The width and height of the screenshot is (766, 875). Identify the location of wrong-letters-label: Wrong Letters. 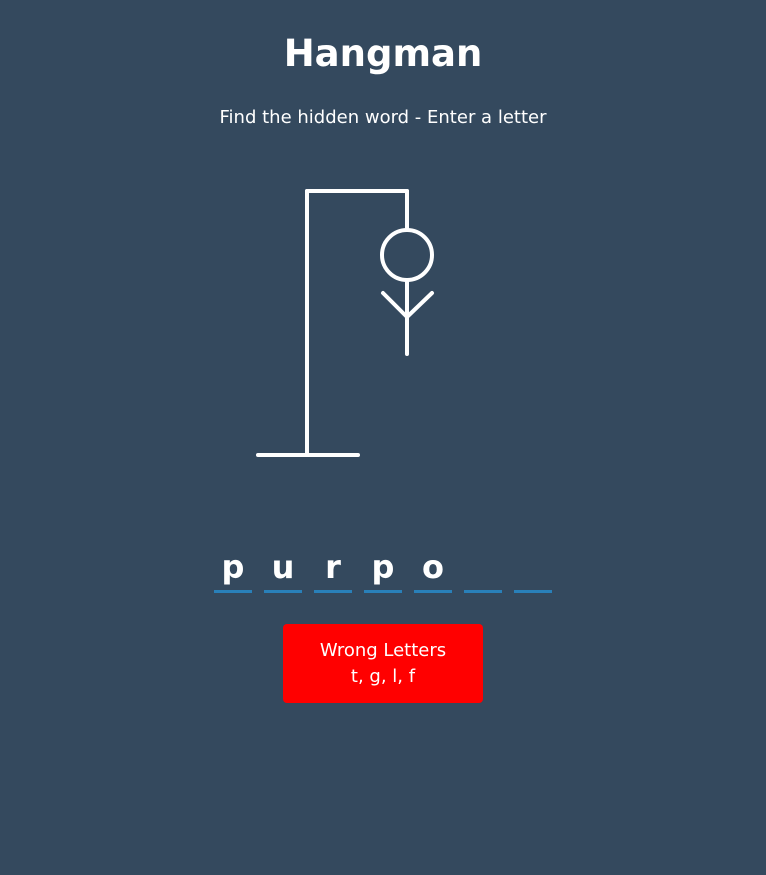
(383, 650).